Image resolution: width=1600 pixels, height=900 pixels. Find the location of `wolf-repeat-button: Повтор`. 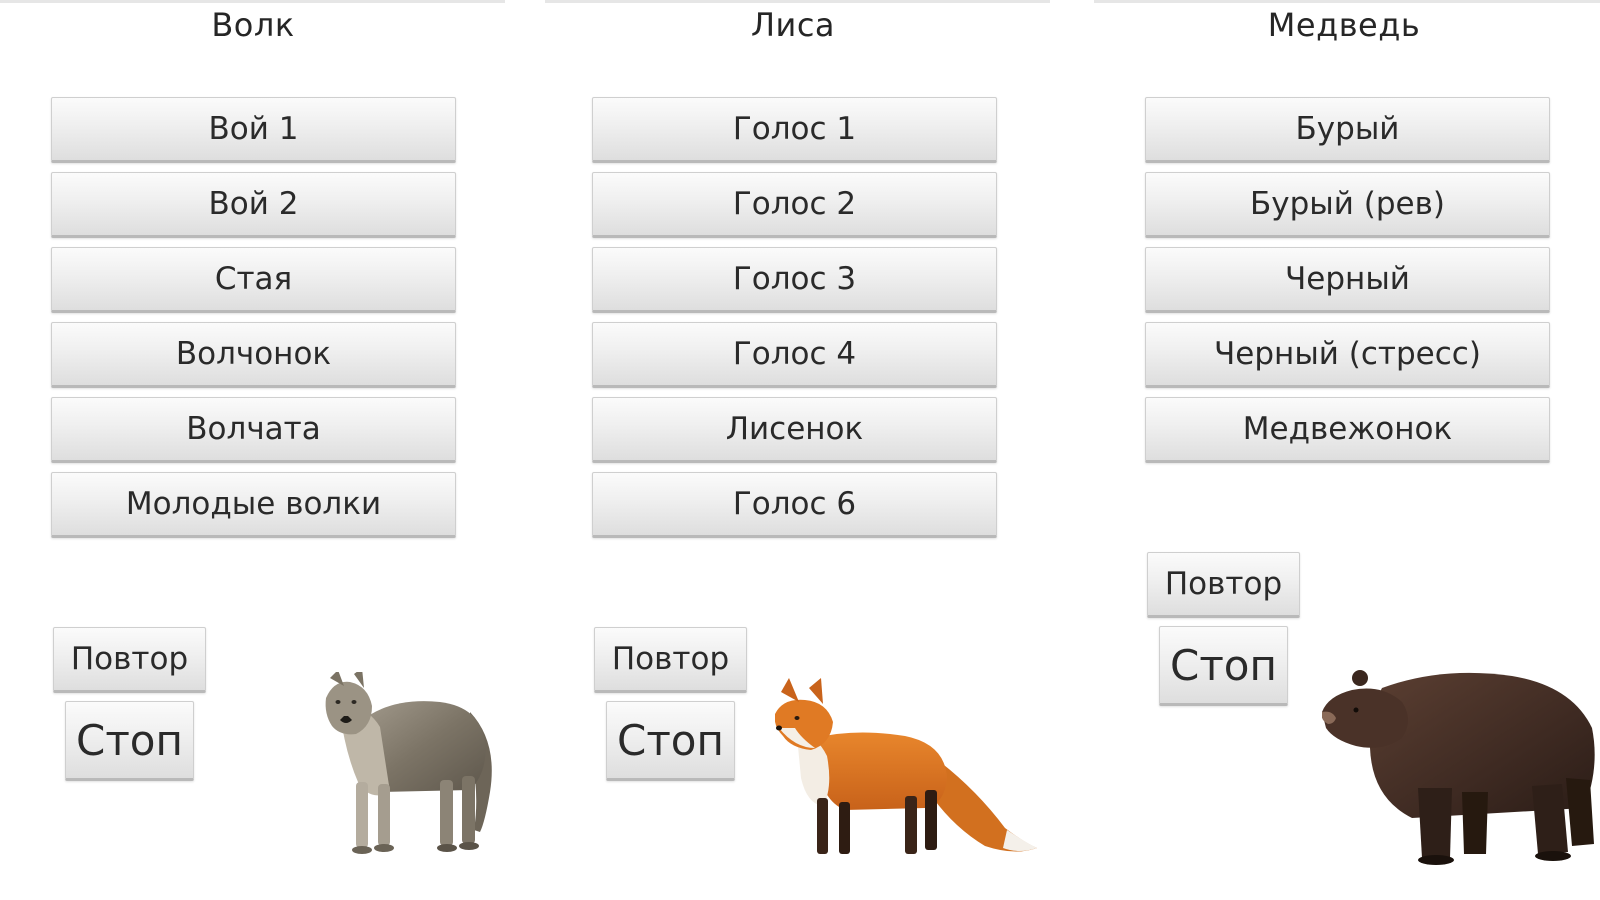

wolf-repeat-button: Повтор is located at coordinates (129, 660).